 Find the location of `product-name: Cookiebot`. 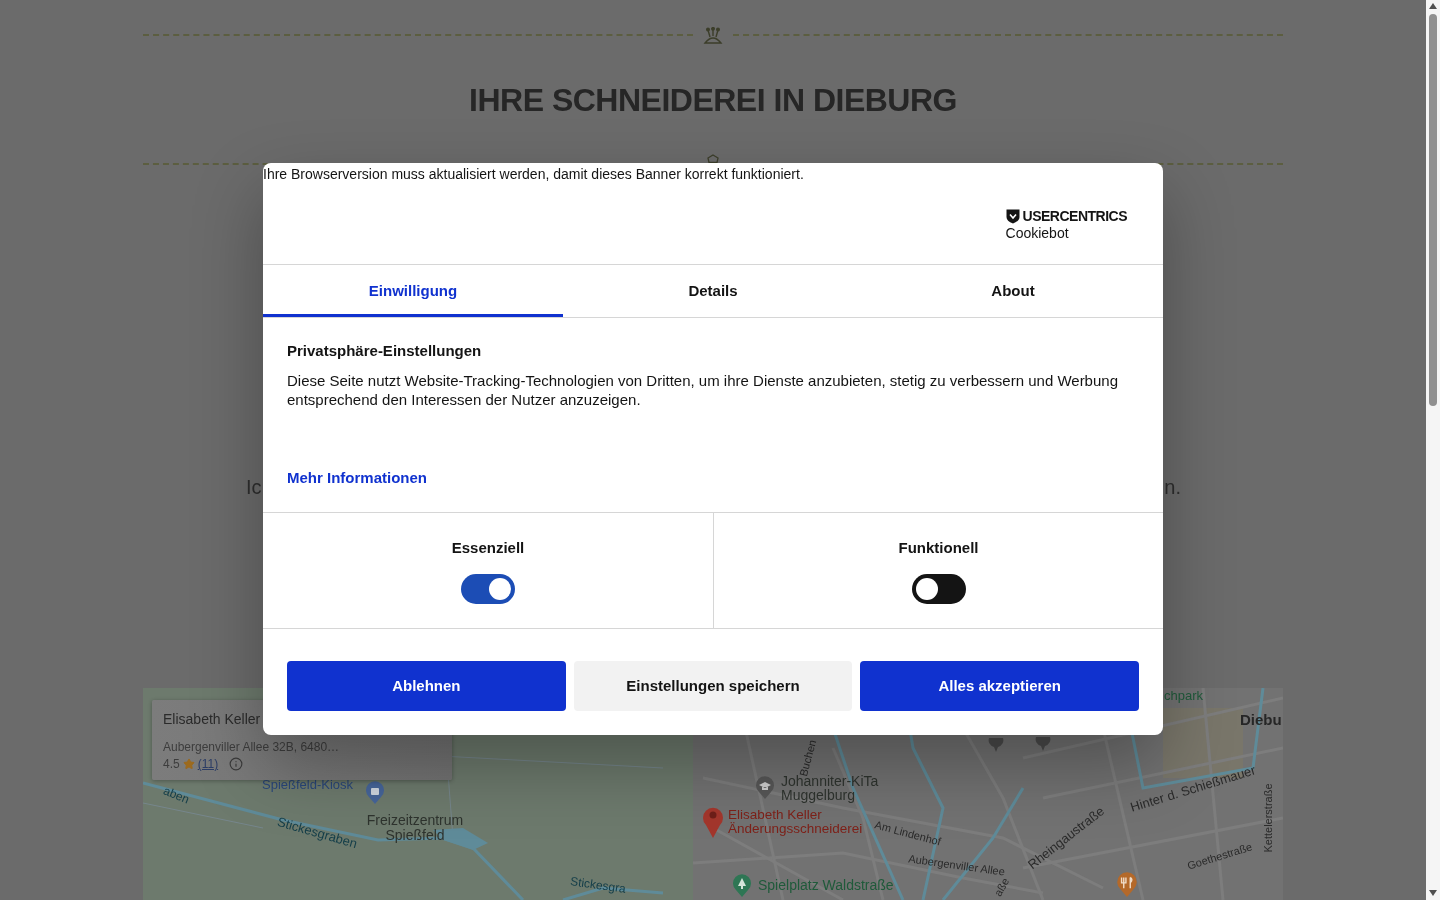

product-name: Cookiebot is located at coordinates (1037, 233).